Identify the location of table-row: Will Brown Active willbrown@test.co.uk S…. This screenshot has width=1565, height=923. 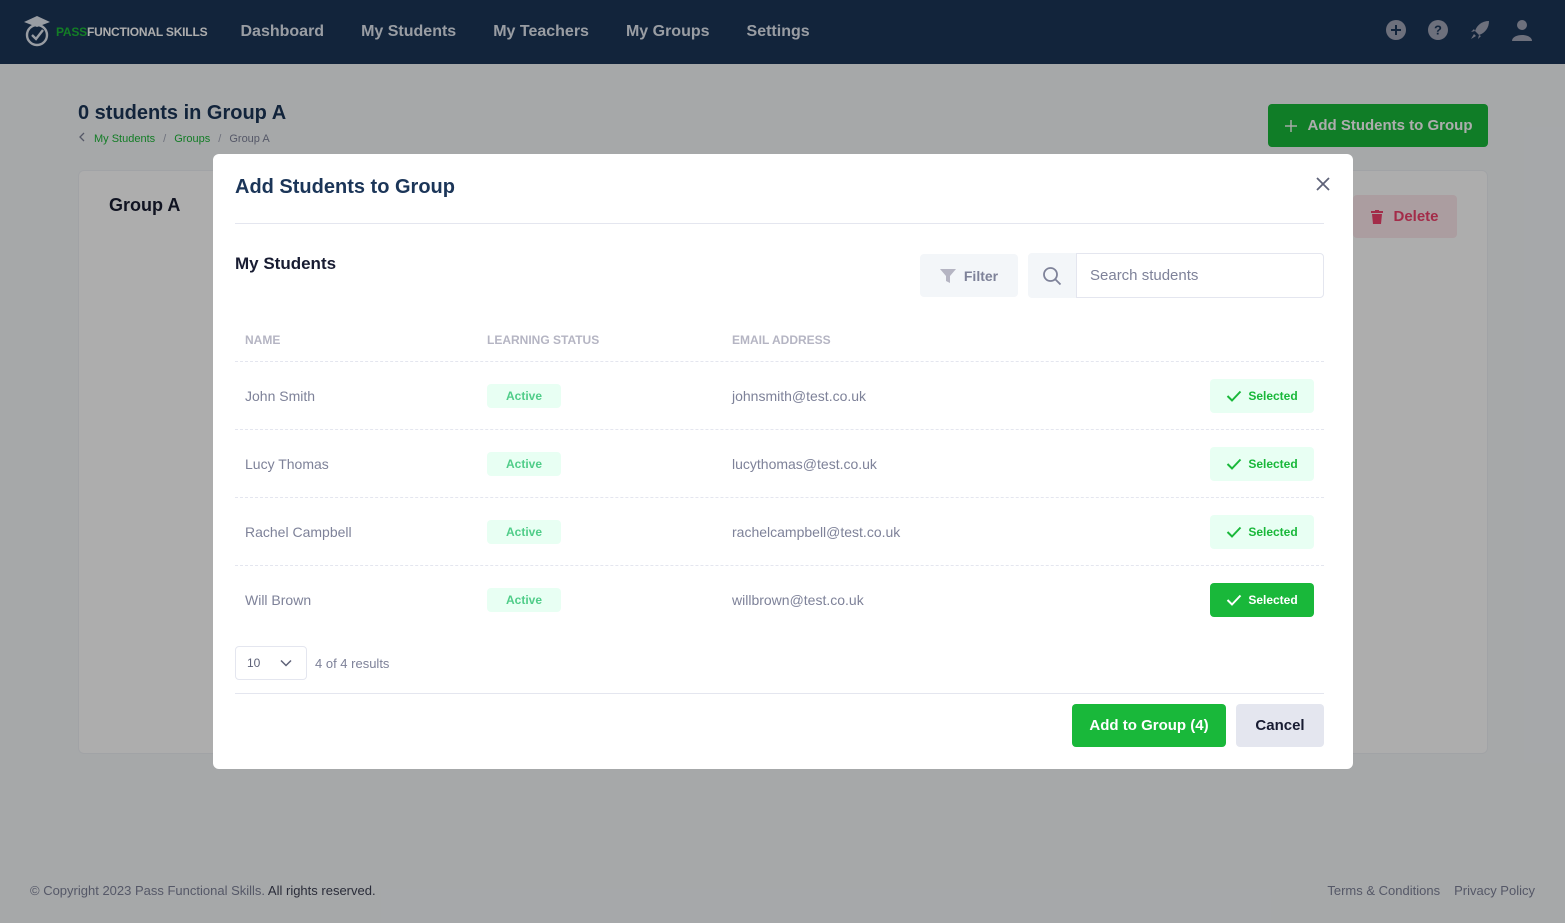
(779, 600).